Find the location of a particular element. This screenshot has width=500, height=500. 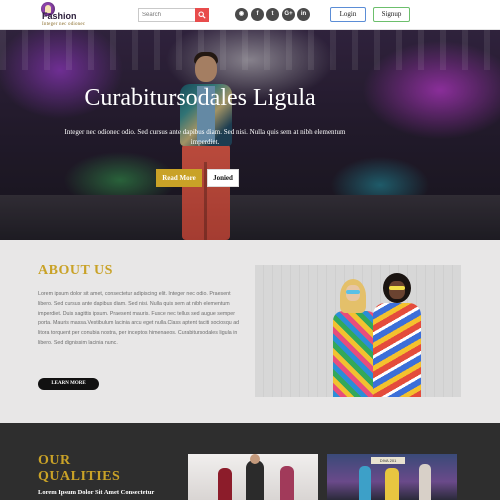

search-input is located at coordinates (166, 15).